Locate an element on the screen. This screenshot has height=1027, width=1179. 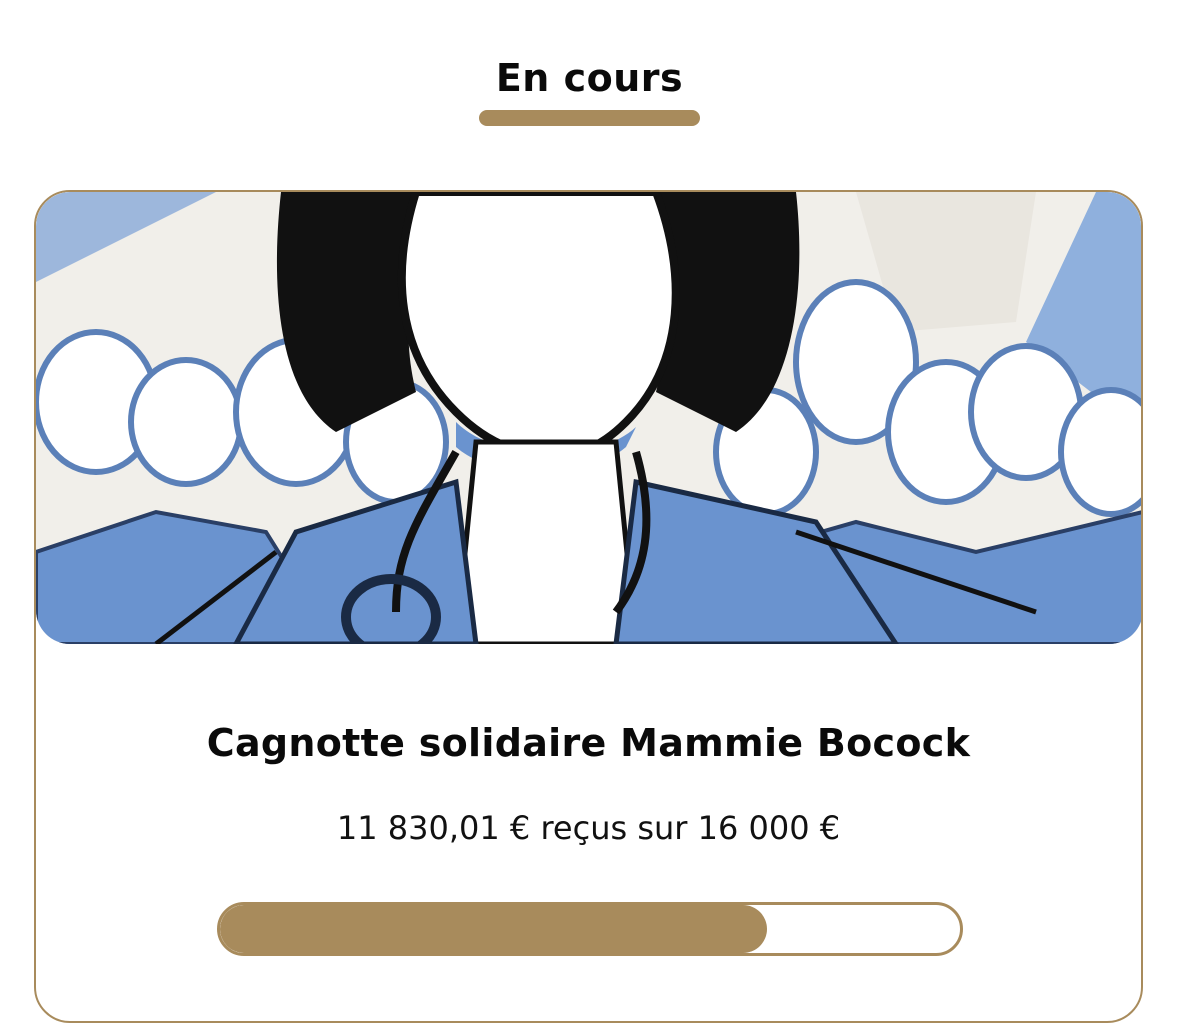
campaign-title: Cagnotte solidaire Mammie Bocock is located at coordinates (588, 743).